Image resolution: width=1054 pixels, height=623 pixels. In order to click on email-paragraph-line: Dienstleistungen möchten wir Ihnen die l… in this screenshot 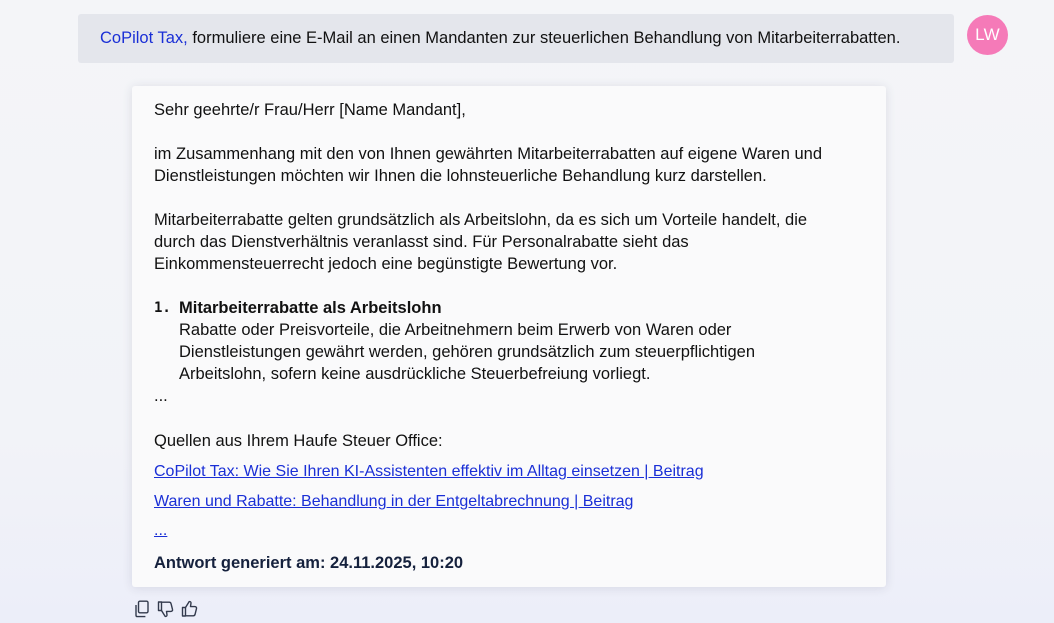, I will do `click(460, 176)`.